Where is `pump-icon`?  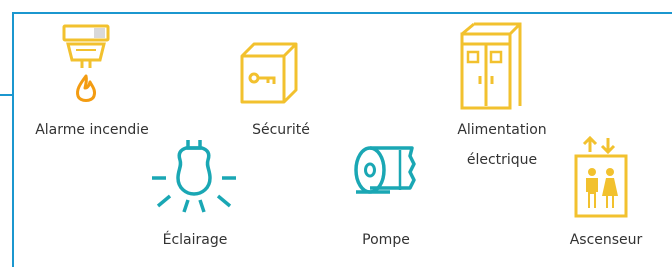 pump-icon is located at coordinates (385, 170).